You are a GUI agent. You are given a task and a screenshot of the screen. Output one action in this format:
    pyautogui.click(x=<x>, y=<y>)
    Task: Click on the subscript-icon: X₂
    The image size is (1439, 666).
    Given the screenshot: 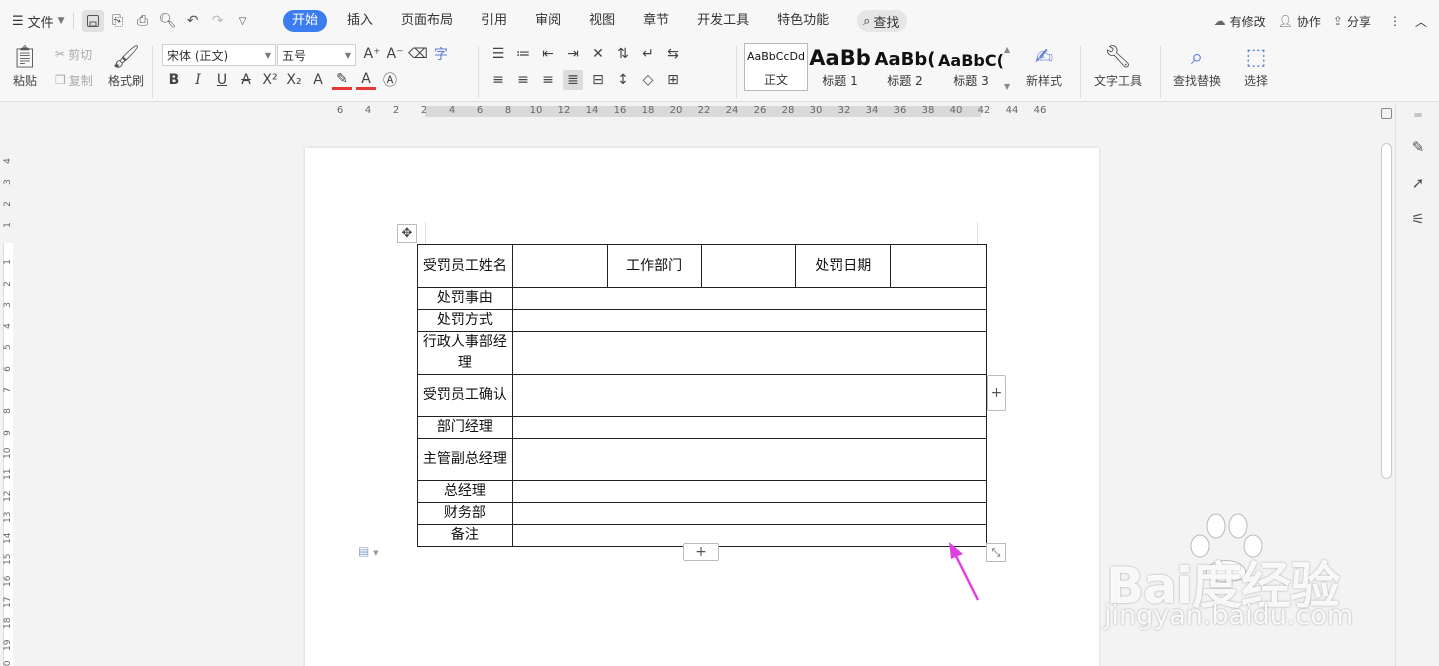 What is the action you would take?
    pyautogui.click(x=294, y=80)
    